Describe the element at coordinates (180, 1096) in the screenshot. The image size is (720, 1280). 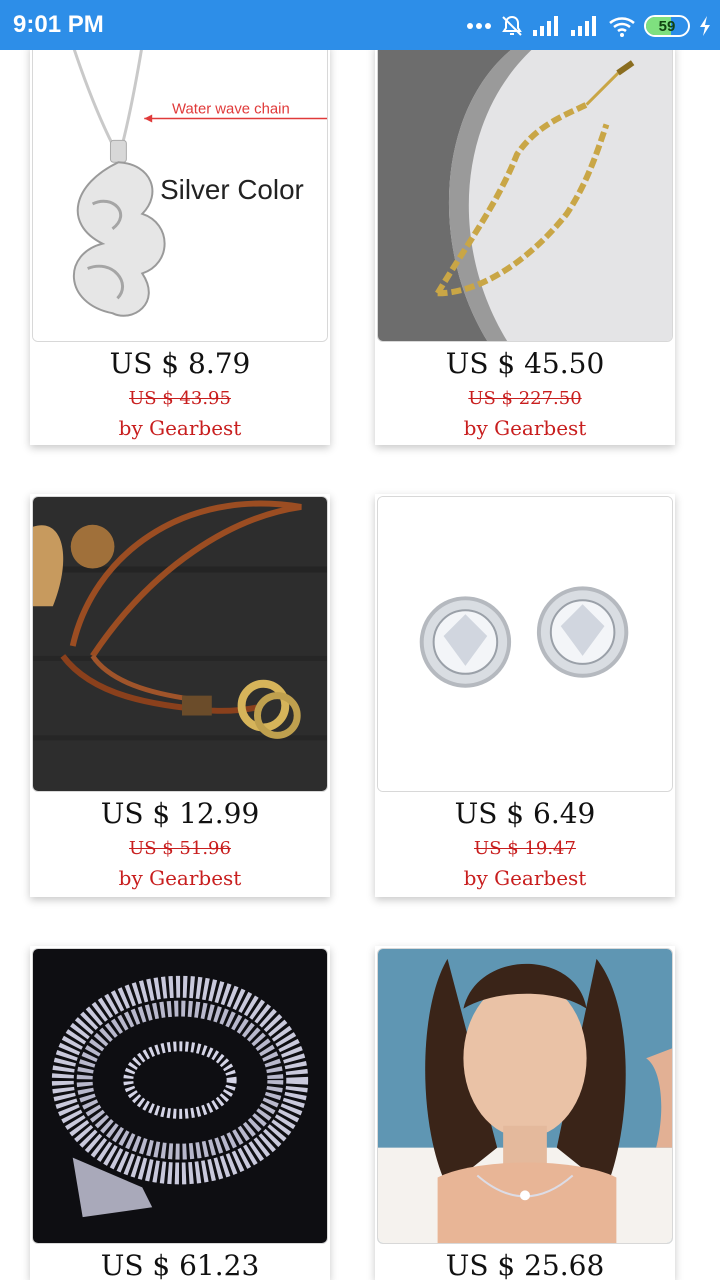
I see `product-image-tennis-chain` at that location.